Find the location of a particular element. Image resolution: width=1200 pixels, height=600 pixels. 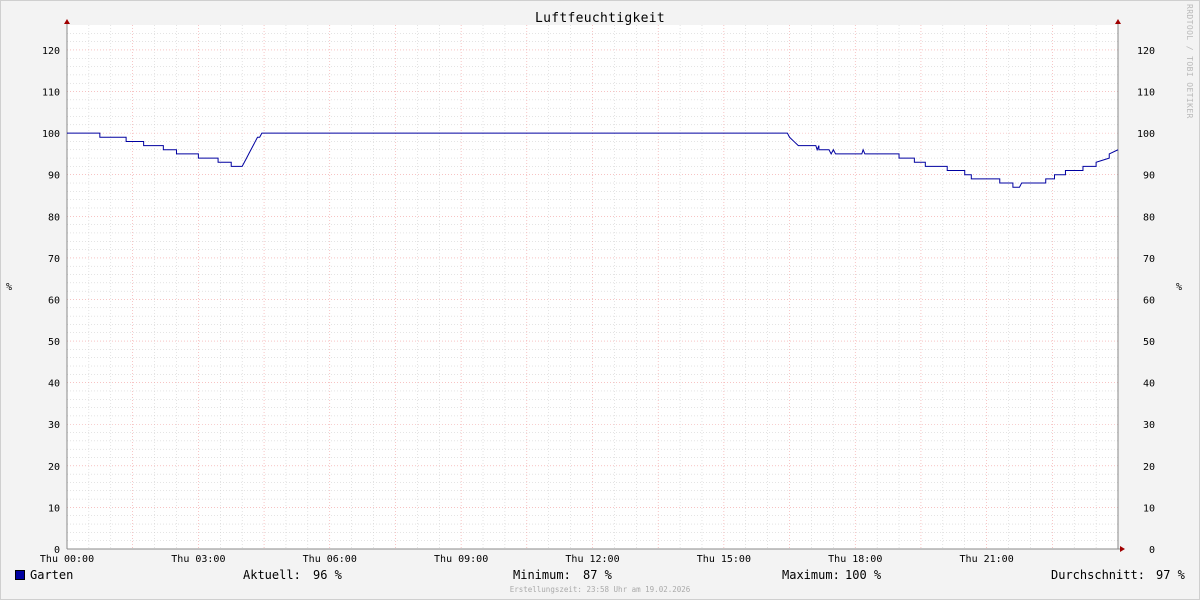

legend-min-label: Minimum: is located at coordinates (542, 575).